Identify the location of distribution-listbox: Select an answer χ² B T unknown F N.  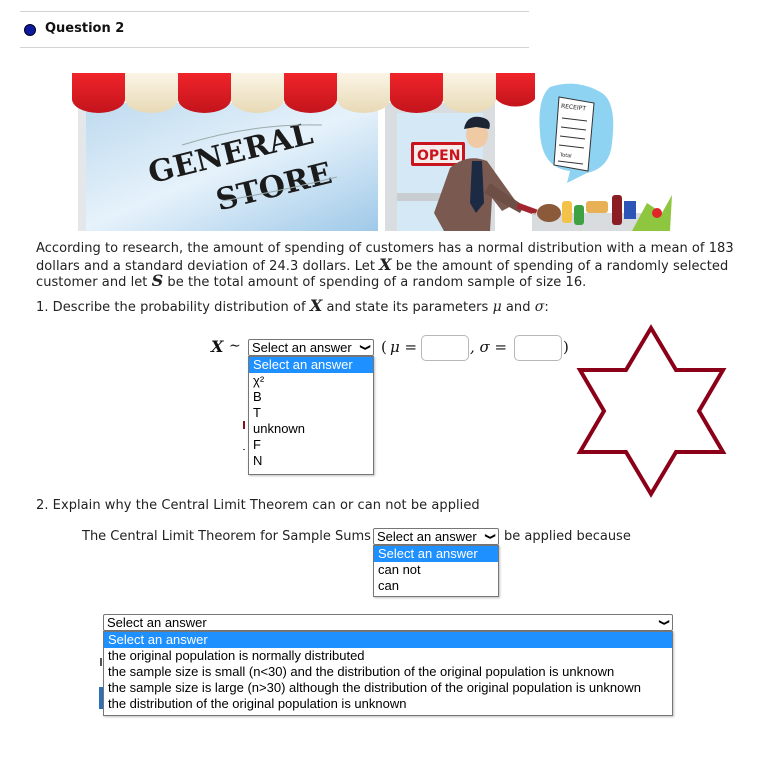
(311, 415).